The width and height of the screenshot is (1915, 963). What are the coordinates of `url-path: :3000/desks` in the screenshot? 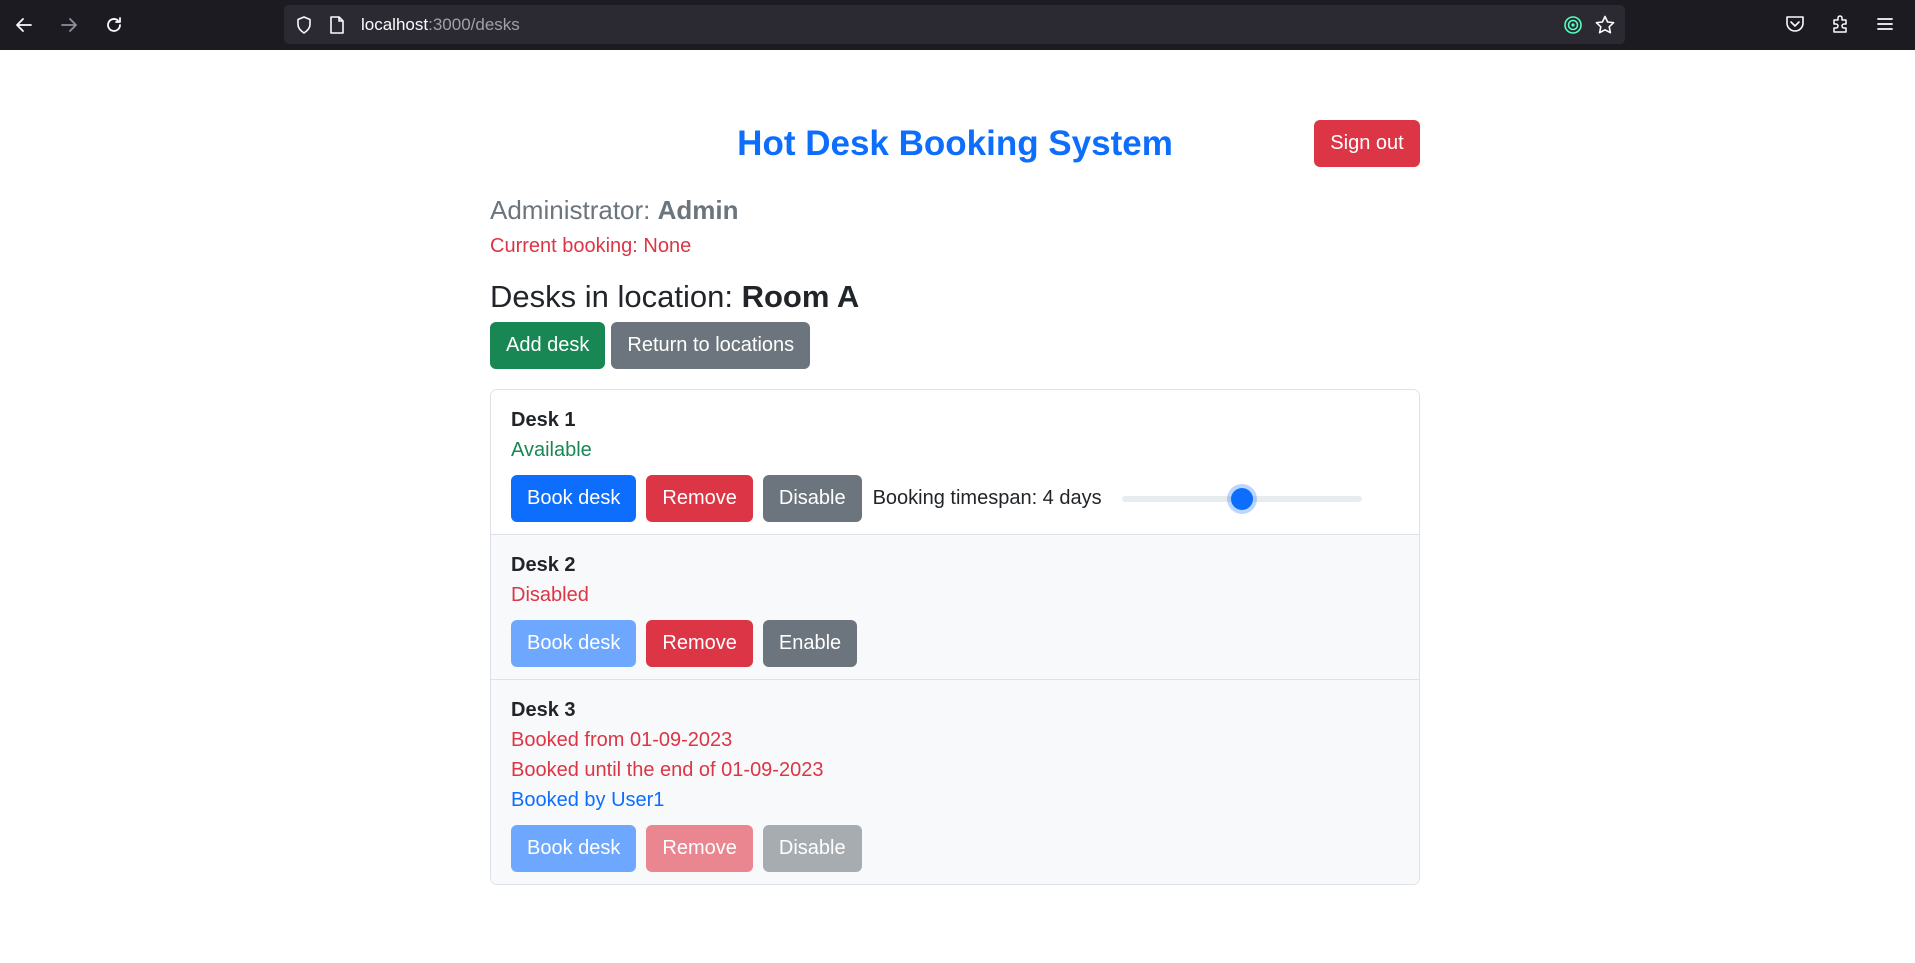 It's located at (474, 24).